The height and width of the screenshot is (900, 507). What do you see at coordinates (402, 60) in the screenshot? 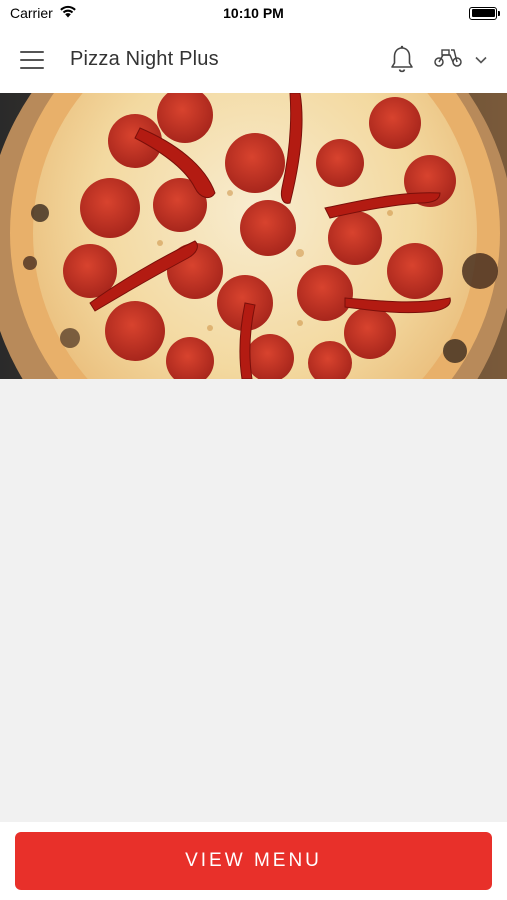
I see `bell-icon` at bounding box center [402, 60].